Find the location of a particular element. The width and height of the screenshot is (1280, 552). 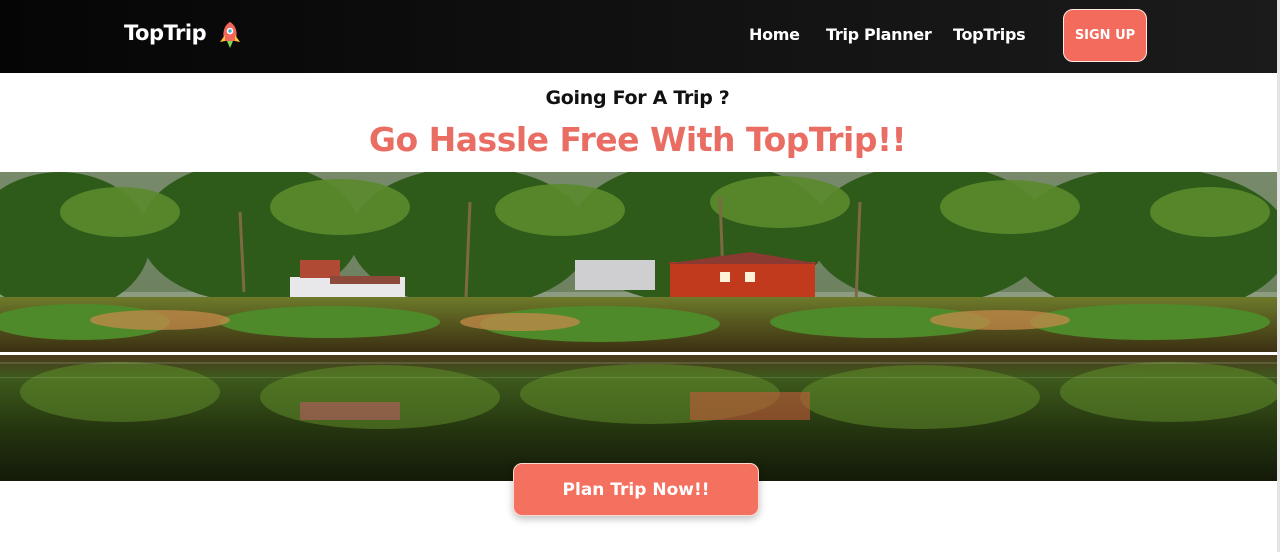

nav-link-home: Home is located at coordinates (774, 34).